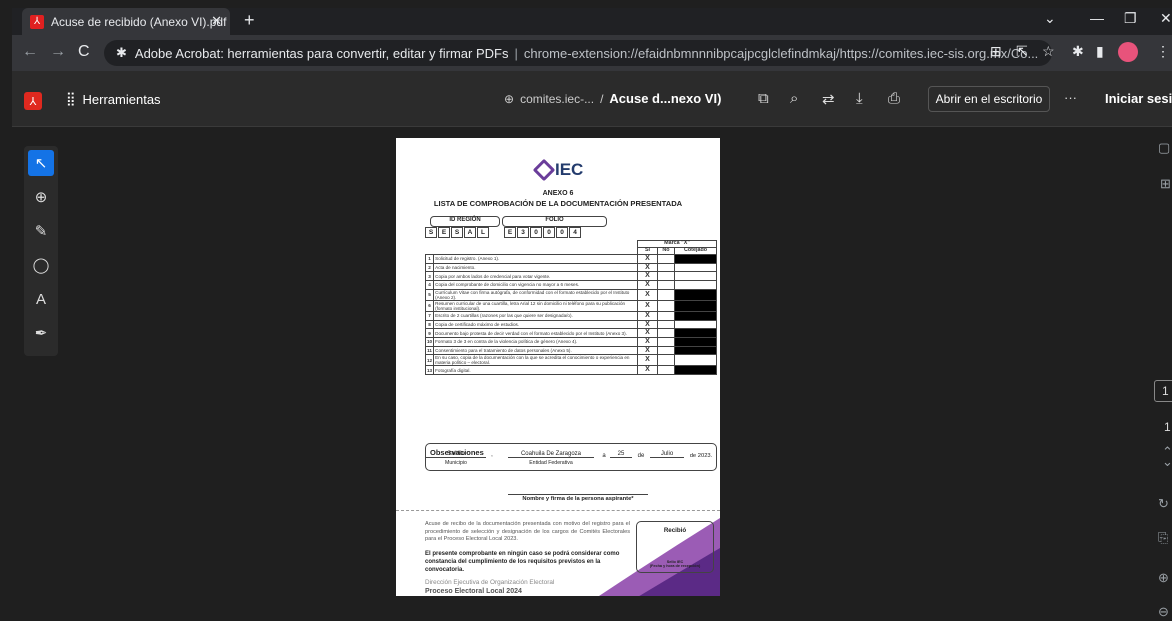 This screenshot has height=621, width=1172. I want to click on close-window-icon: ✕, so click(1166, 18).